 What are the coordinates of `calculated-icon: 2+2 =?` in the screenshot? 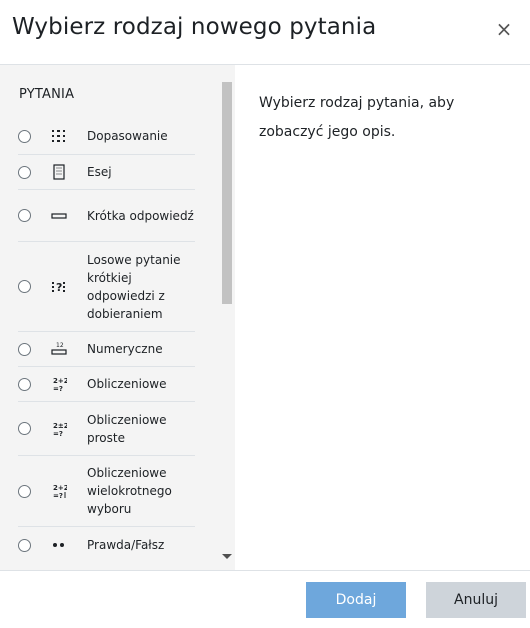 It's located at (59, 384).